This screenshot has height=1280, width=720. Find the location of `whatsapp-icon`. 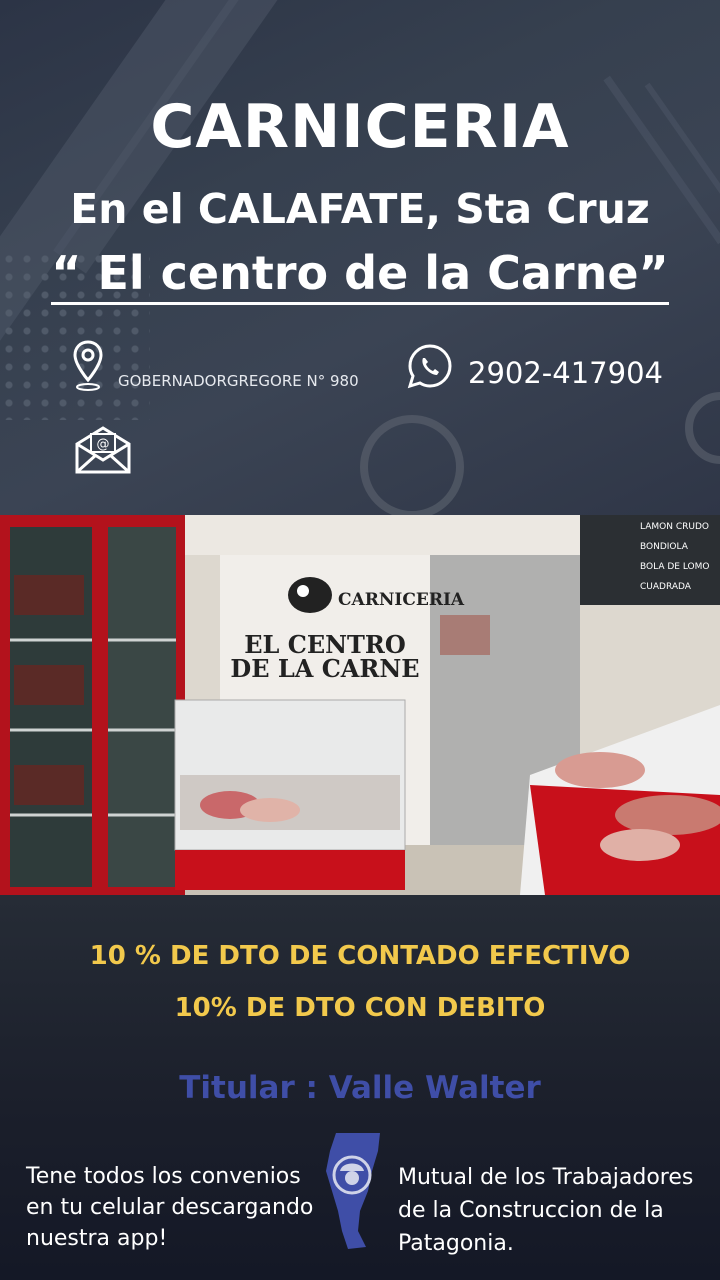

whatsapp-icon is located at coordinates (430, 366).